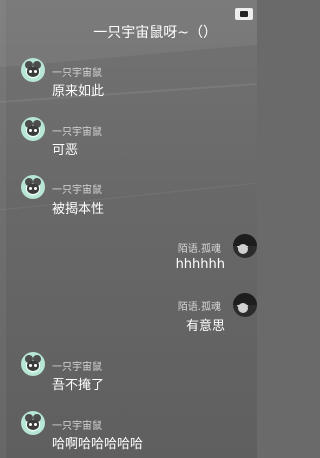 This screenshot has height=458, width=320. I want to click on message-text: 原来如此, so click(78, 91).